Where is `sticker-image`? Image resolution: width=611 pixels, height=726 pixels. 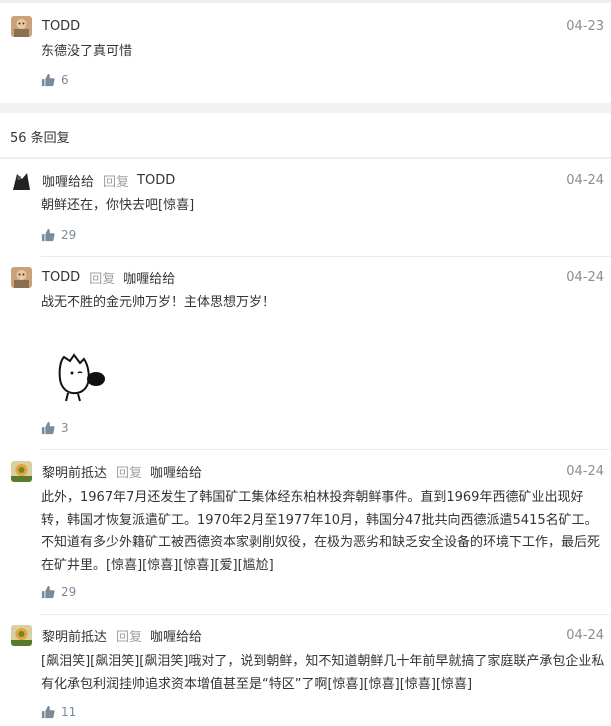 sticker-image is located at coordinates (81, 374).